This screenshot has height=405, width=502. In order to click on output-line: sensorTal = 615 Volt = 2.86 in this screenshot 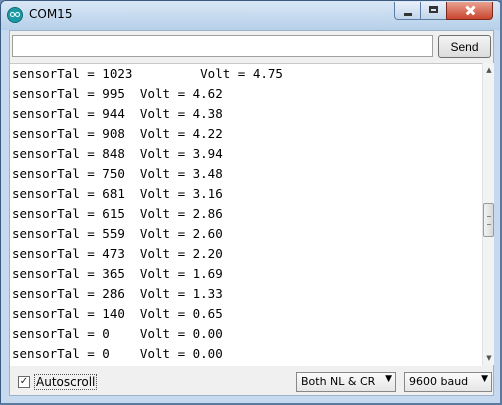, I will do `click(117, 213)`.